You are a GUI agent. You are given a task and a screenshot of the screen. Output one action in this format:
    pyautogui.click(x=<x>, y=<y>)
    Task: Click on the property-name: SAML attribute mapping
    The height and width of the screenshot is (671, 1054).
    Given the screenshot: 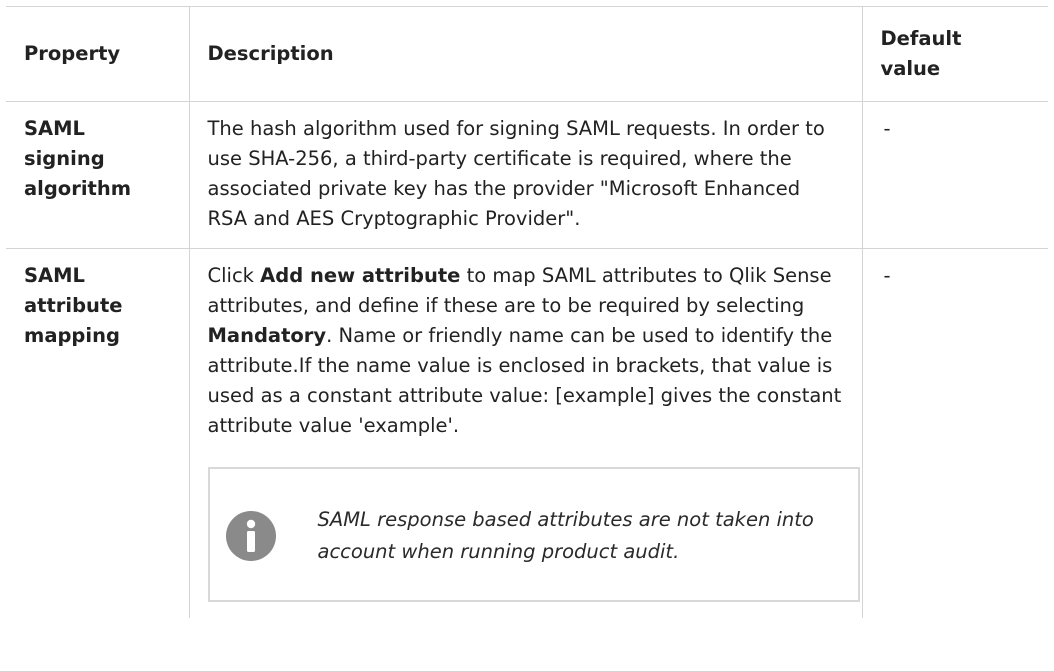 What is the action you would take?
    pyautogui.click(x=73, y=305)
    